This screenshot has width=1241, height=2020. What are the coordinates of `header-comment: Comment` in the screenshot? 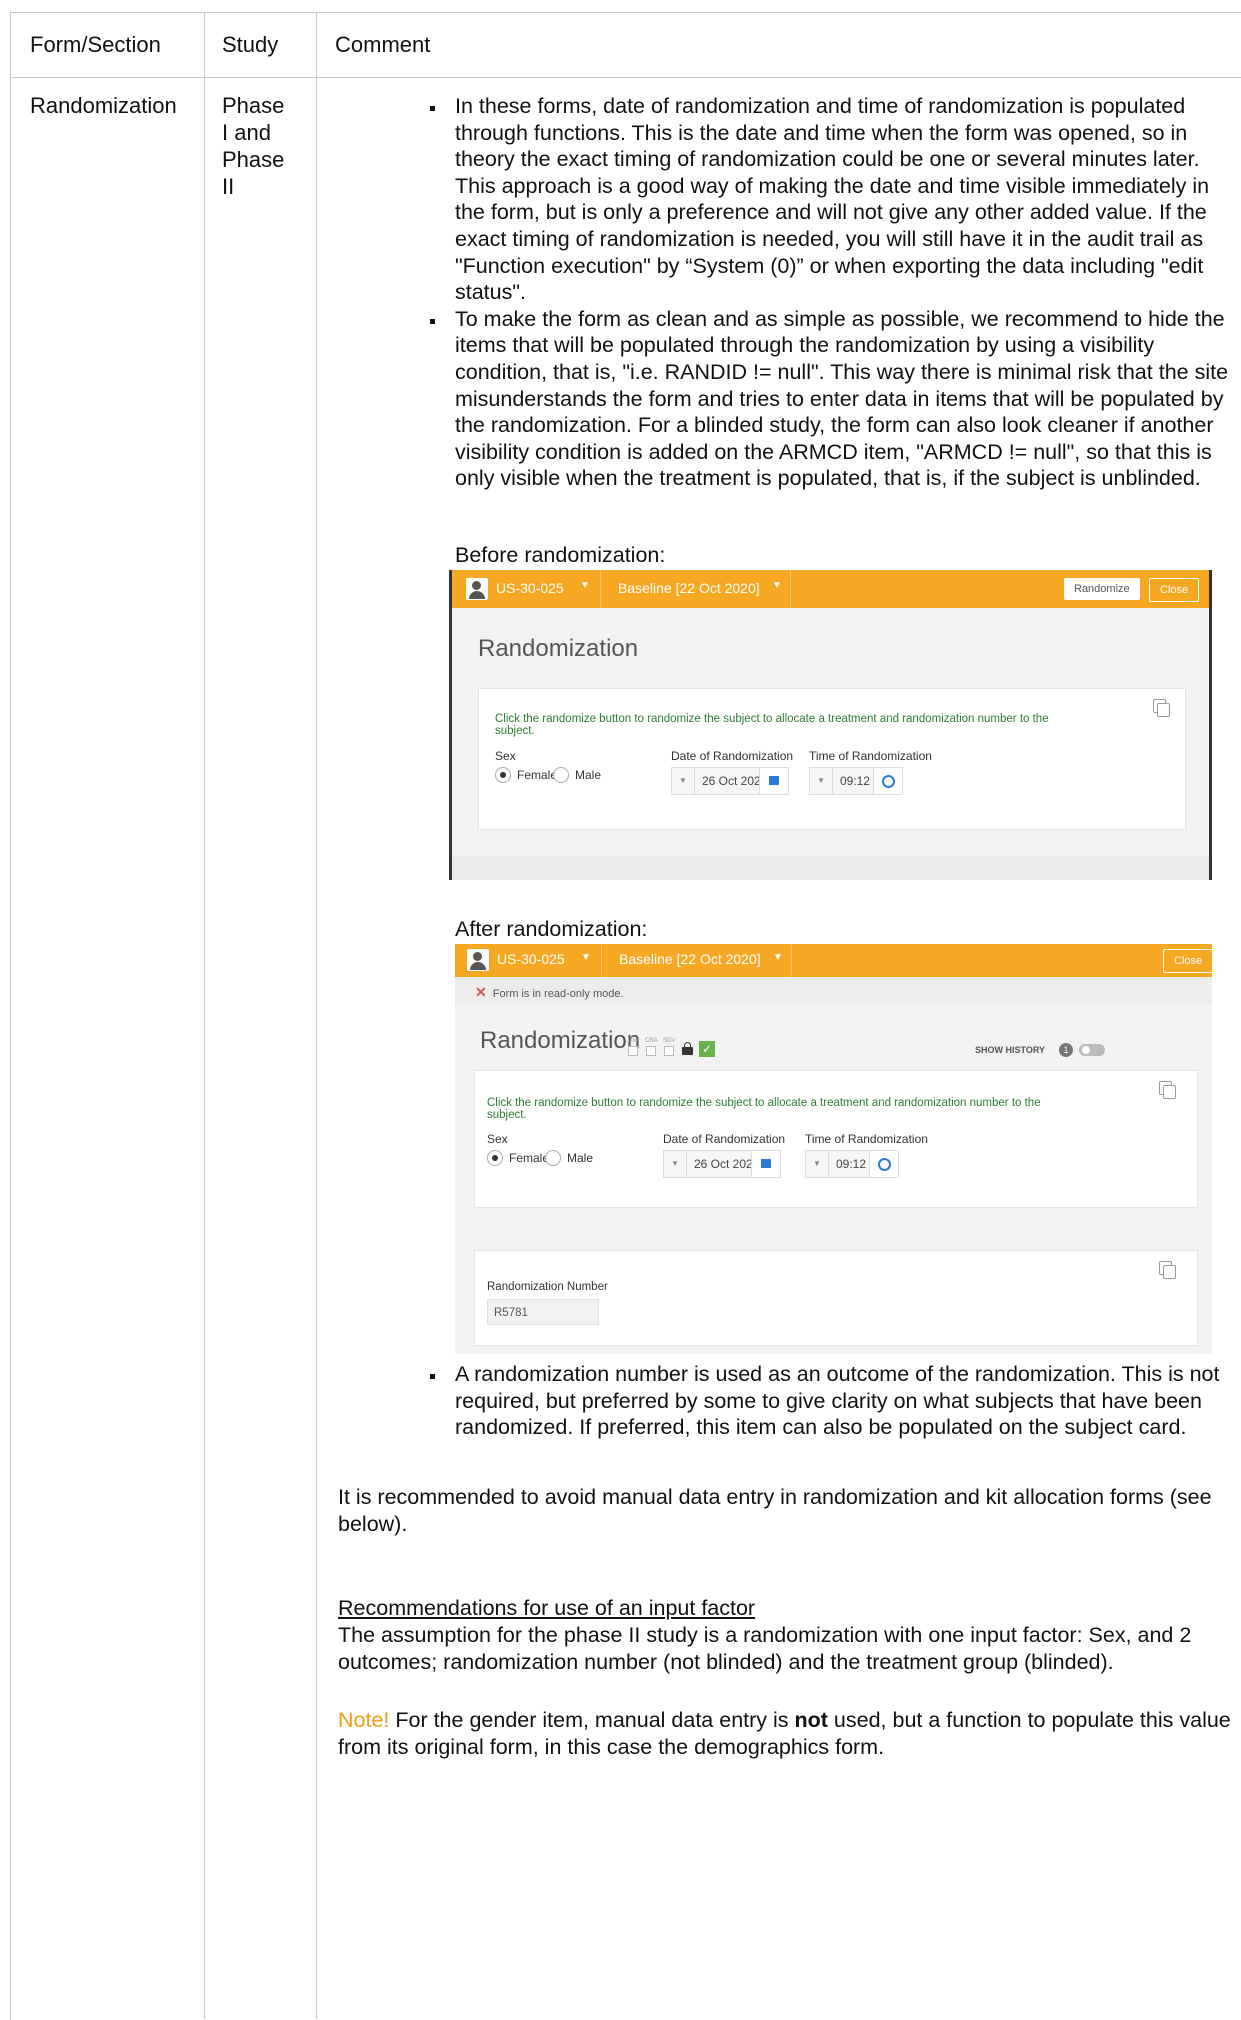 It's located at (383, 44).